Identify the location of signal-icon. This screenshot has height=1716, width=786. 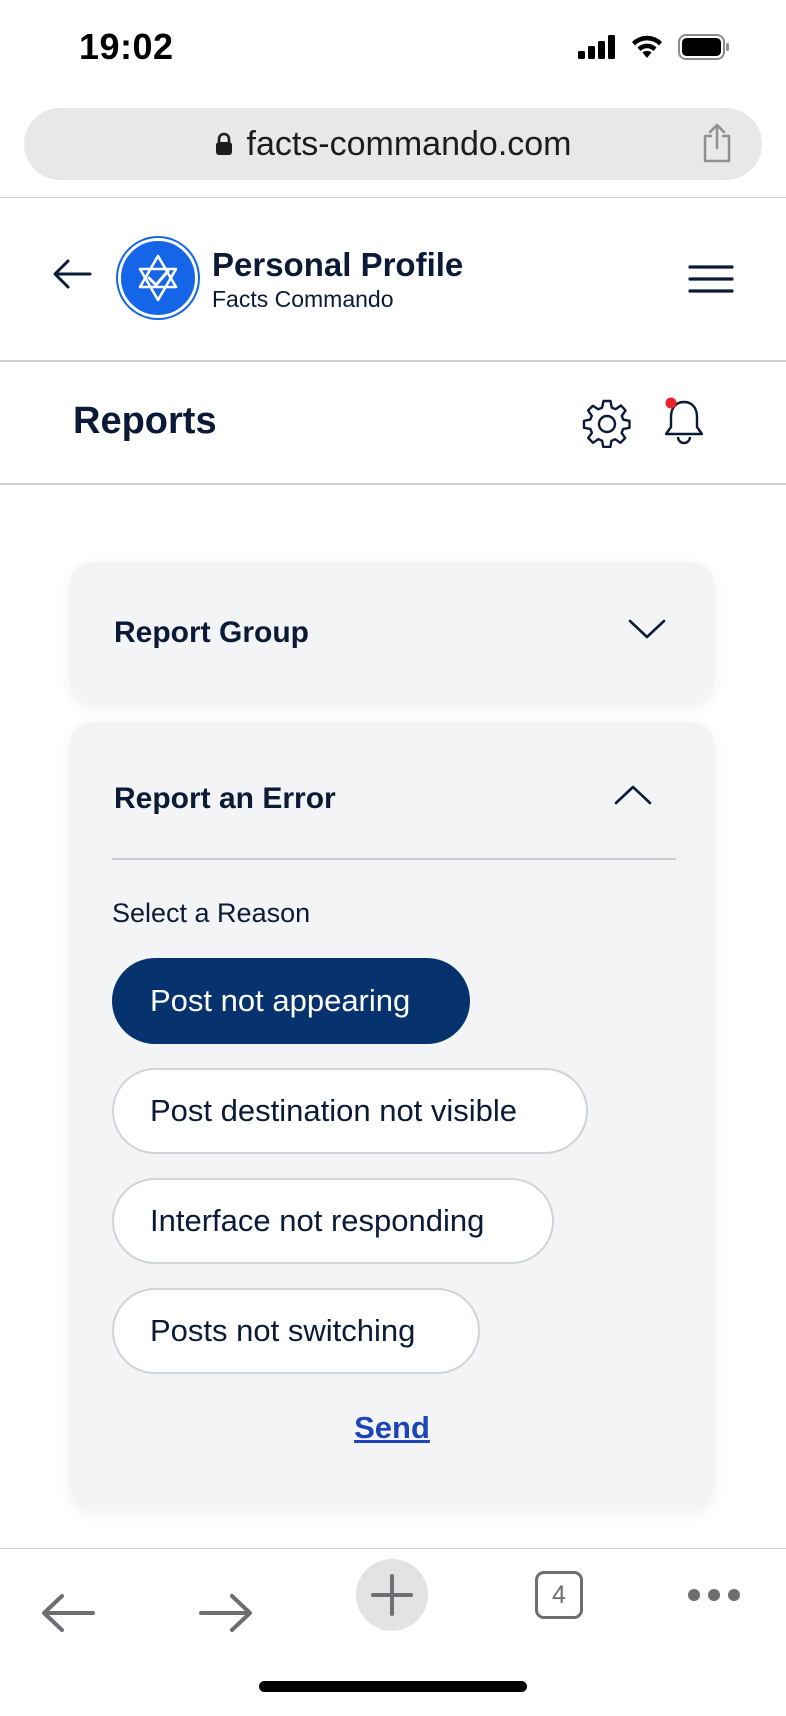
(596, 47).